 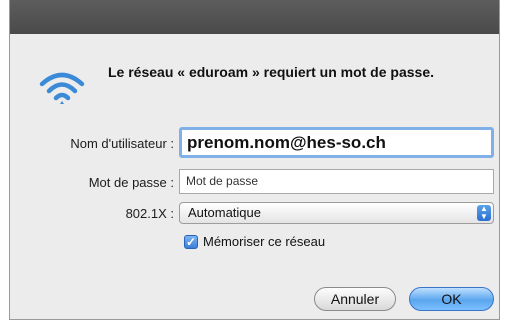 I want to click on window-titlebar, so click(x=254, y=17).